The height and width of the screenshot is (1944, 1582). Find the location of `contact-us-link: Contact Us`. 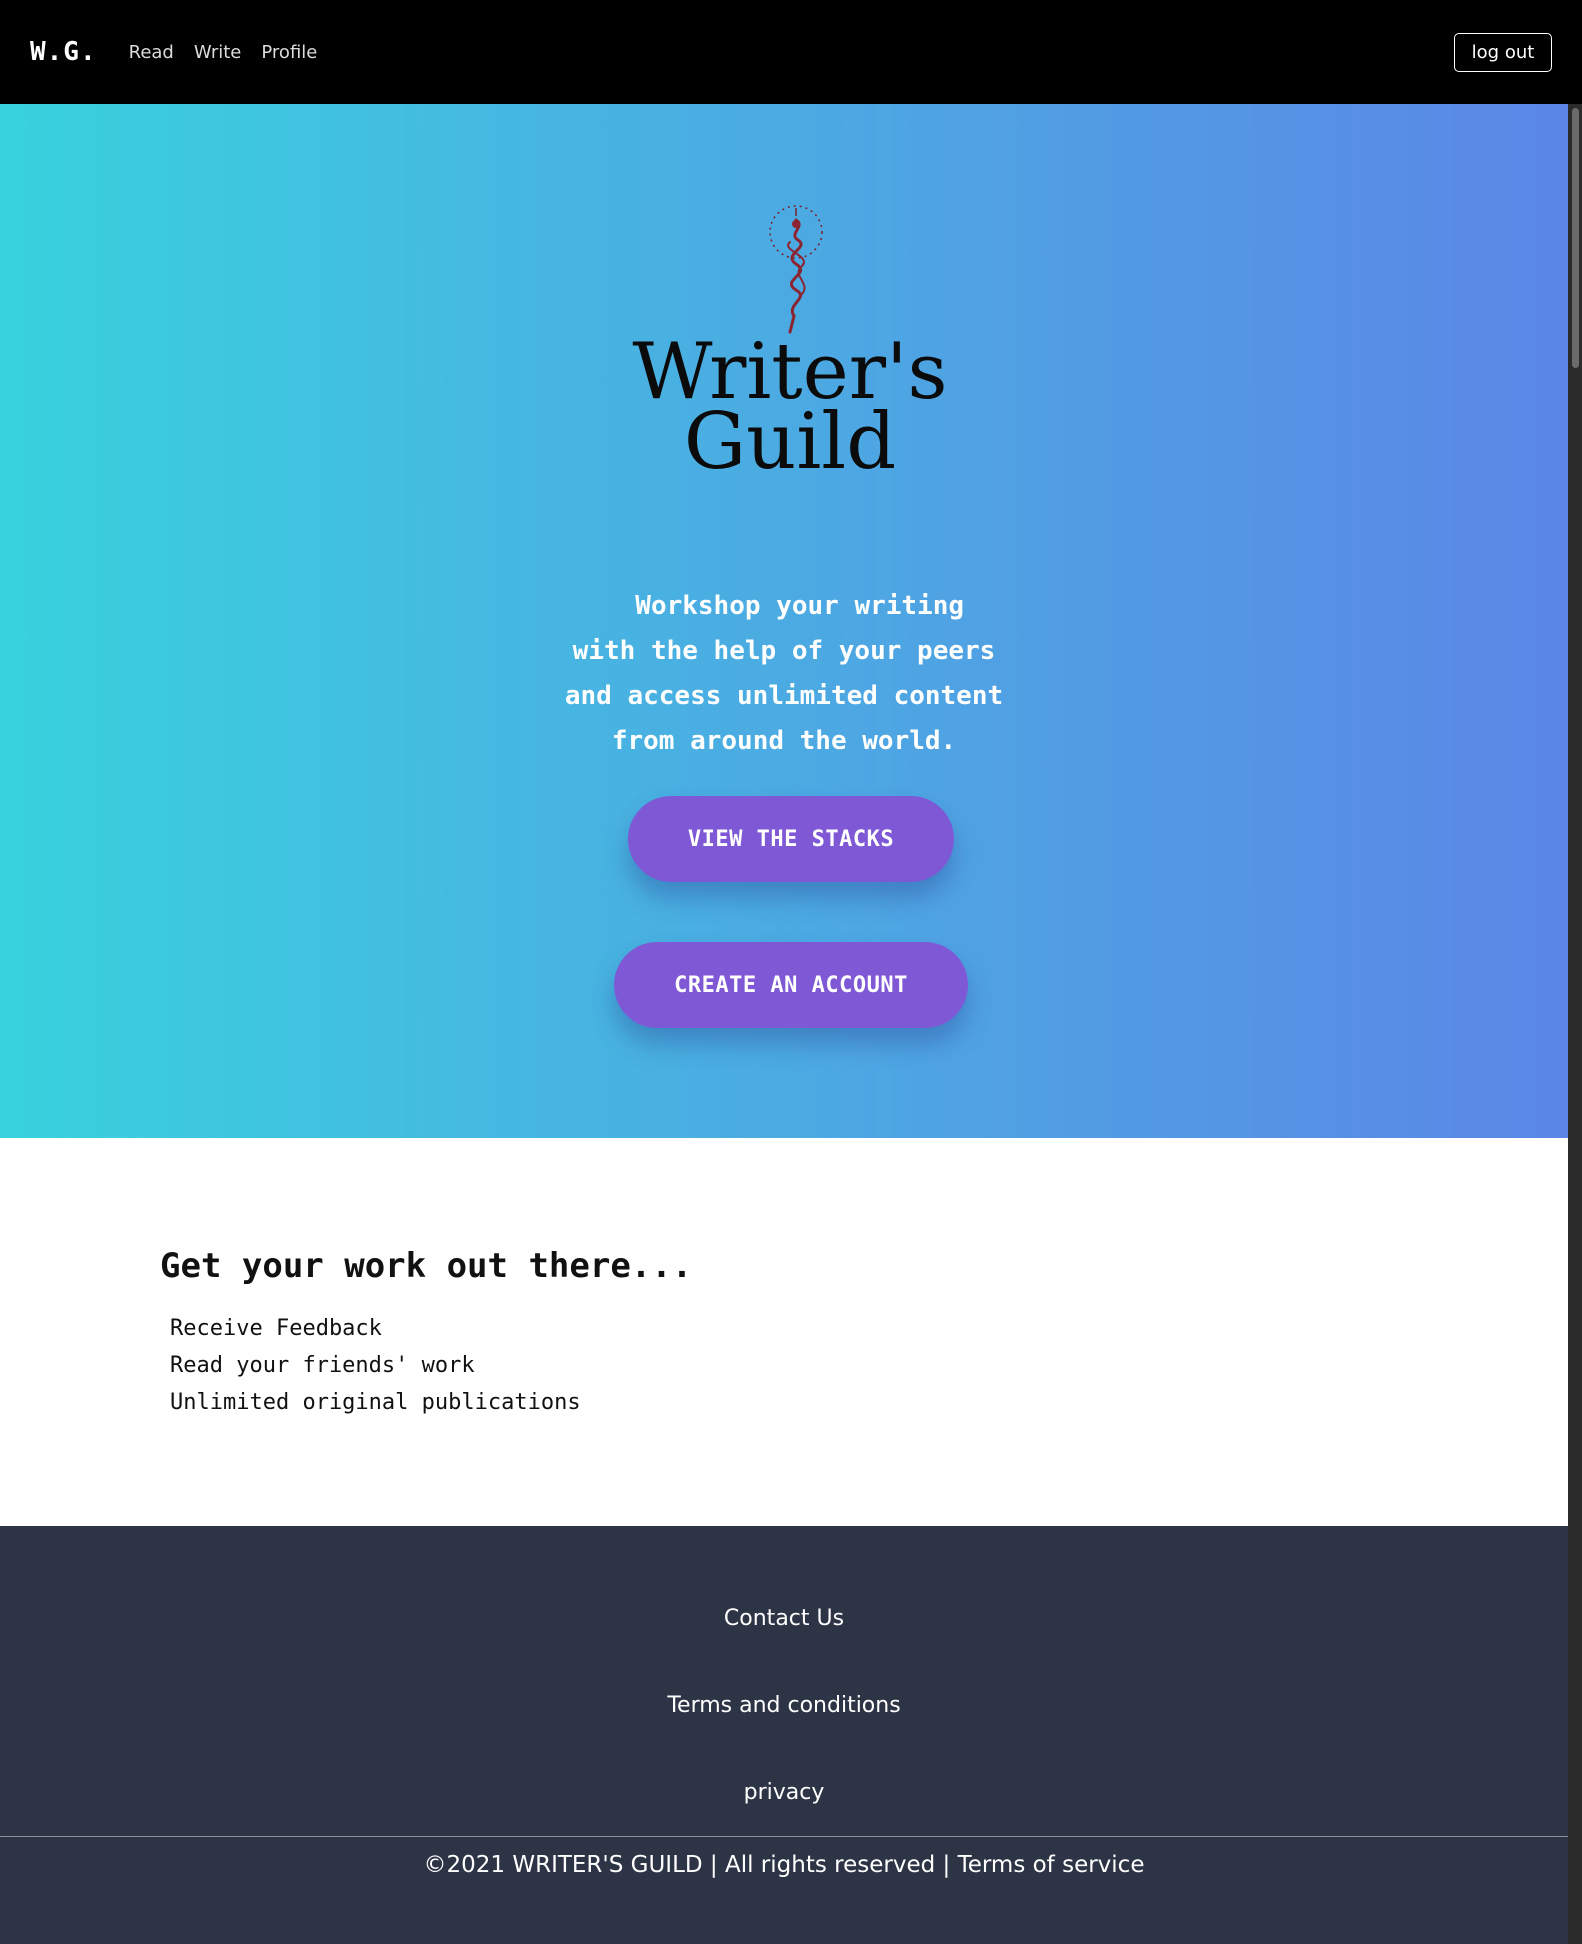

contact-us-link: Contact Us is located at coordinates (784, 1618).